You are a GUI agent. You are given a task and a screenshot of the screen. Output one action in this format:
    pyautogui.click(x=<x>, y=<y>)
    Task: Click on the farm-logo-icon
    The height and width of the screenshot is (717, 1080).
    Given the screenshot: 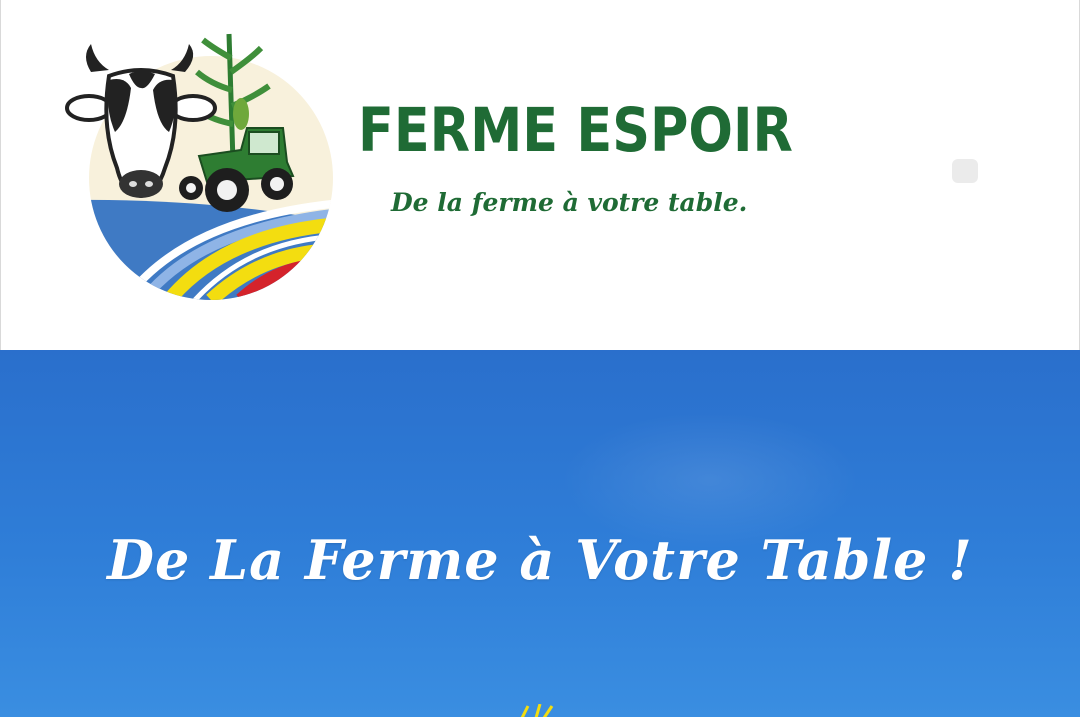 What is the action you would take?
    pyautogui.click(x=203, y=164)
    